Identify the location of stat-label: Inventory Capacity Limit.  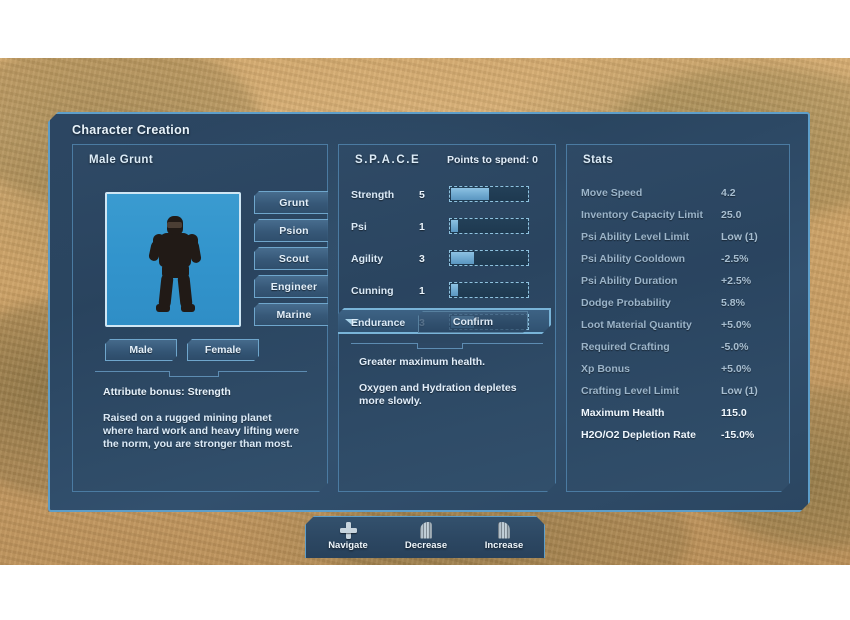
(642, 215).